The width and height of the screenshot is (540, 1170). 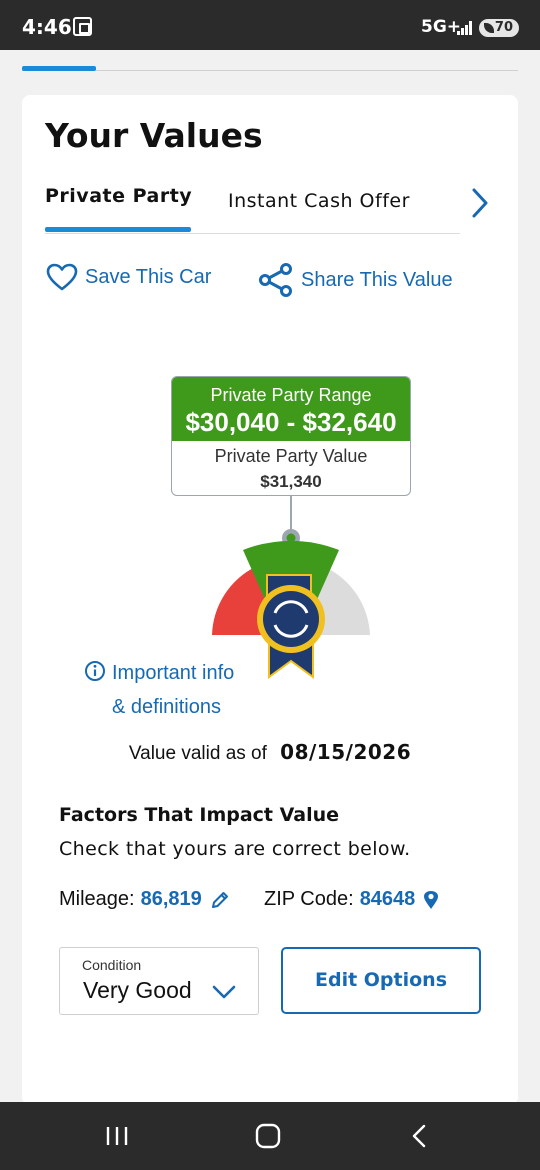 I want to click on chevron-down-icon, so click(x=224, y=992).